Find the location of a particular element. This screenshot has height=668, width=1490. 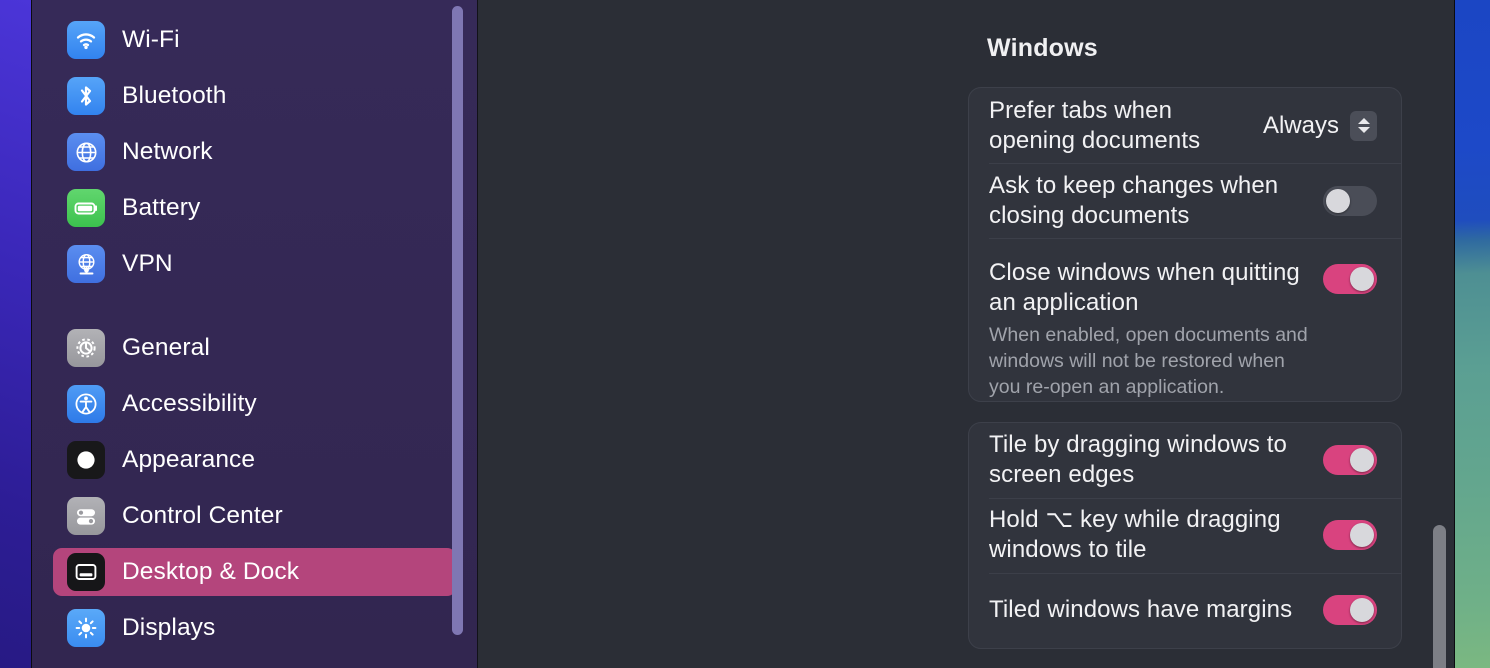

sidebar-item-label: Control Center is located at coordinates (202, 515).